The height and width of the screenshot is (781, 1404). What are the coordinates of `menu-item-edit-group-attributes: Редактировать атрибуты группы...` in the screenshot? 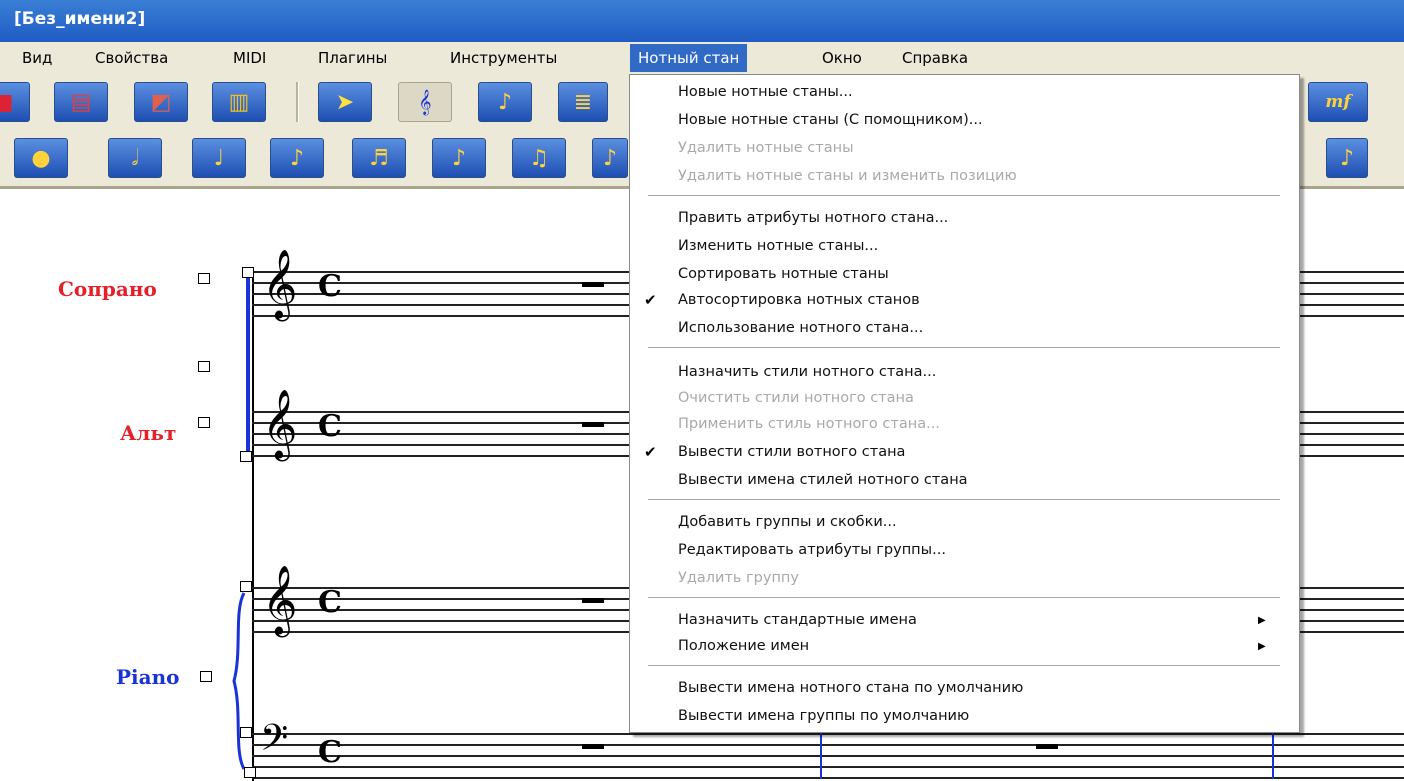 It's located at (812, 550).